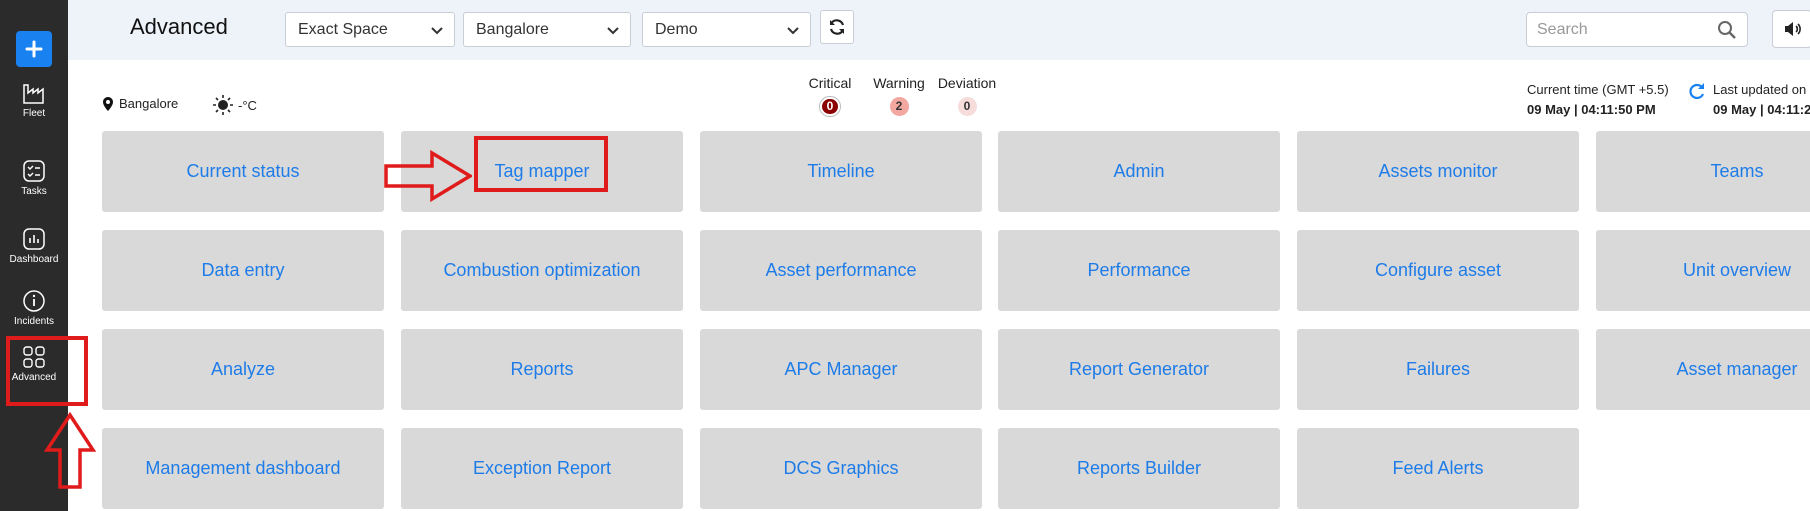  I want to click on tile-tag-mapper: Tag mapper, so click(542, 171).